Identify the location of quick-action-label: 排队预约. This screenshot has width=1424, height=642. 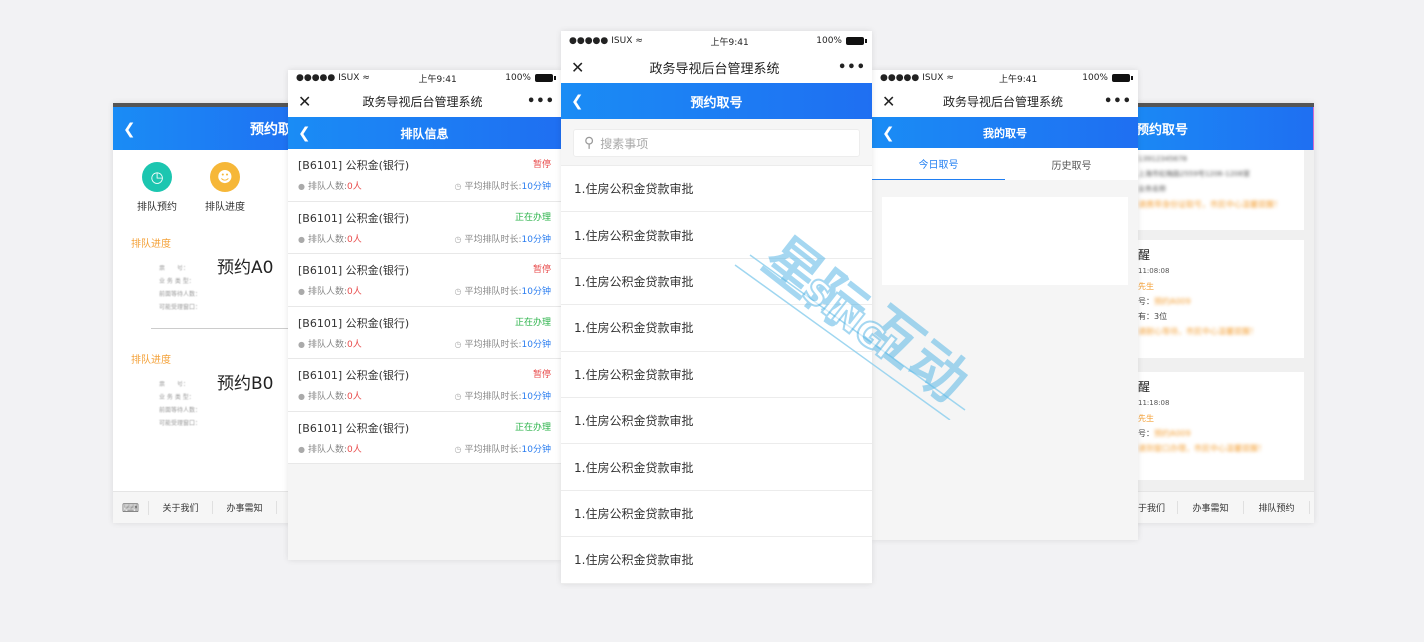
(157, 207).